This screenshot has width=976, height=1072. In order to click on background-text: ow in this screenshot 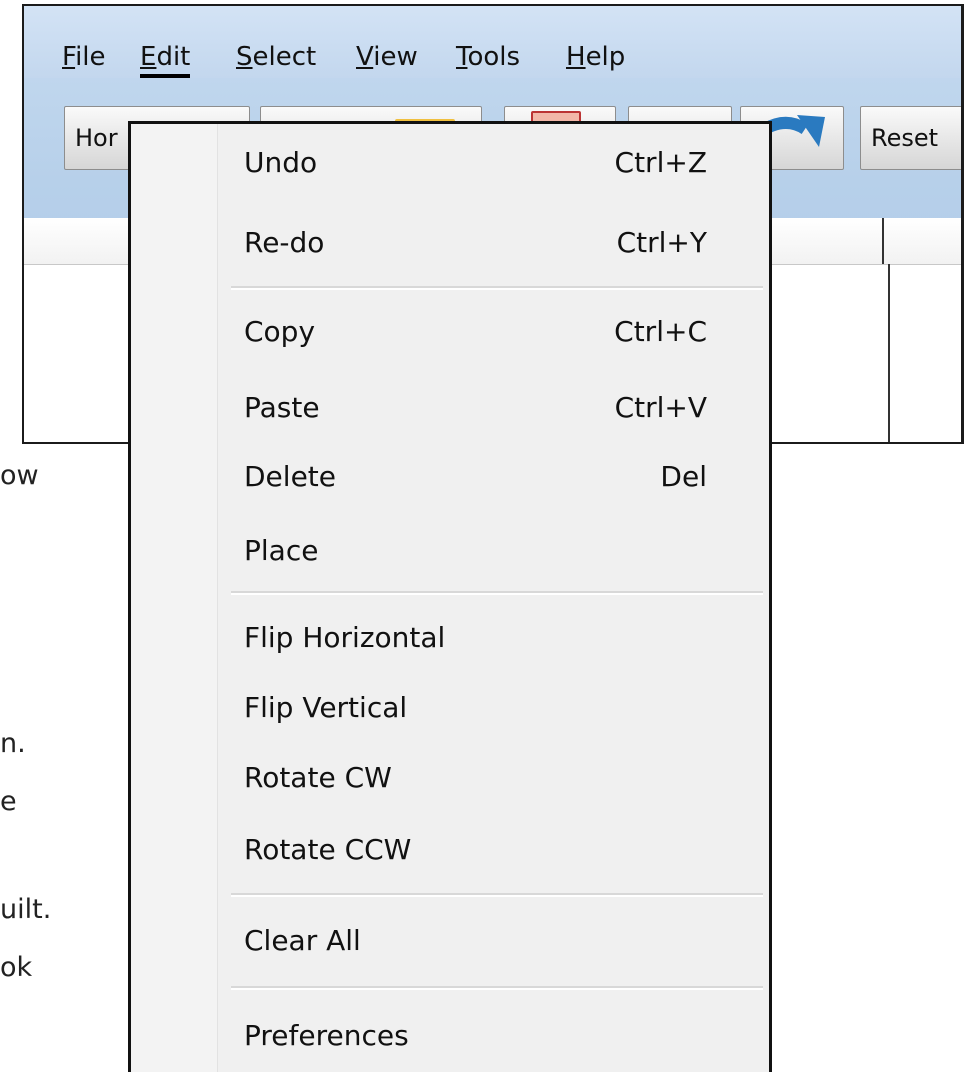, I will do `click(19, 475)`.